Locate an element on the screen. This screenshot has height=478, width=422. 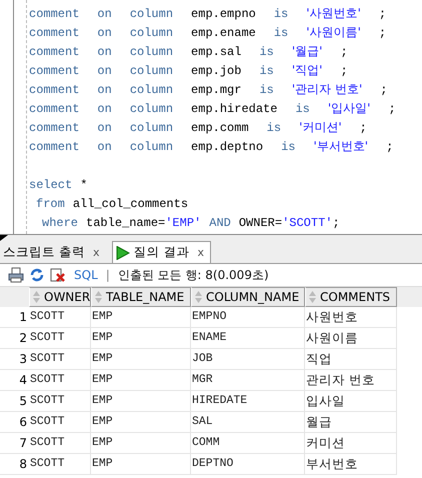
play-icon is located at coordinates (123, 253).